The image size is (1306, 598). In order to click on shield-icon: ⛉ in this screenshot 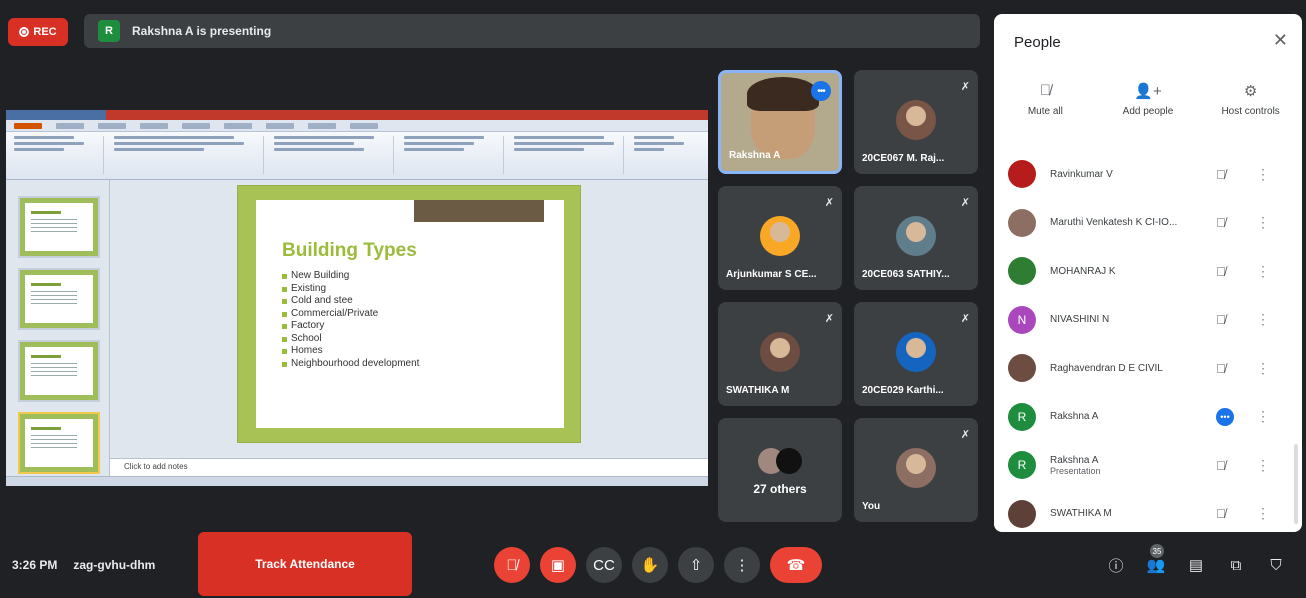, I will do `click(1276, 565)`.